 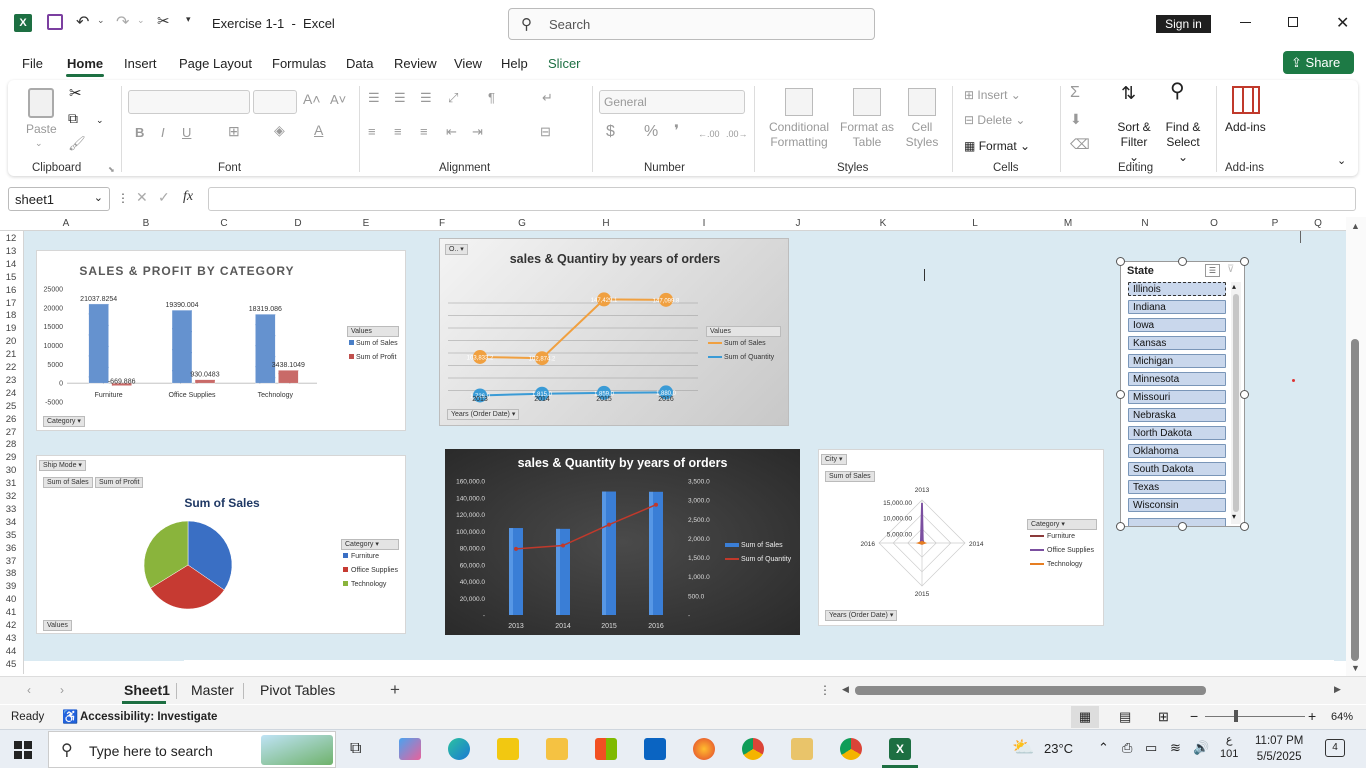 I want to click on currency-icon: $, so click(x=610, y=132).